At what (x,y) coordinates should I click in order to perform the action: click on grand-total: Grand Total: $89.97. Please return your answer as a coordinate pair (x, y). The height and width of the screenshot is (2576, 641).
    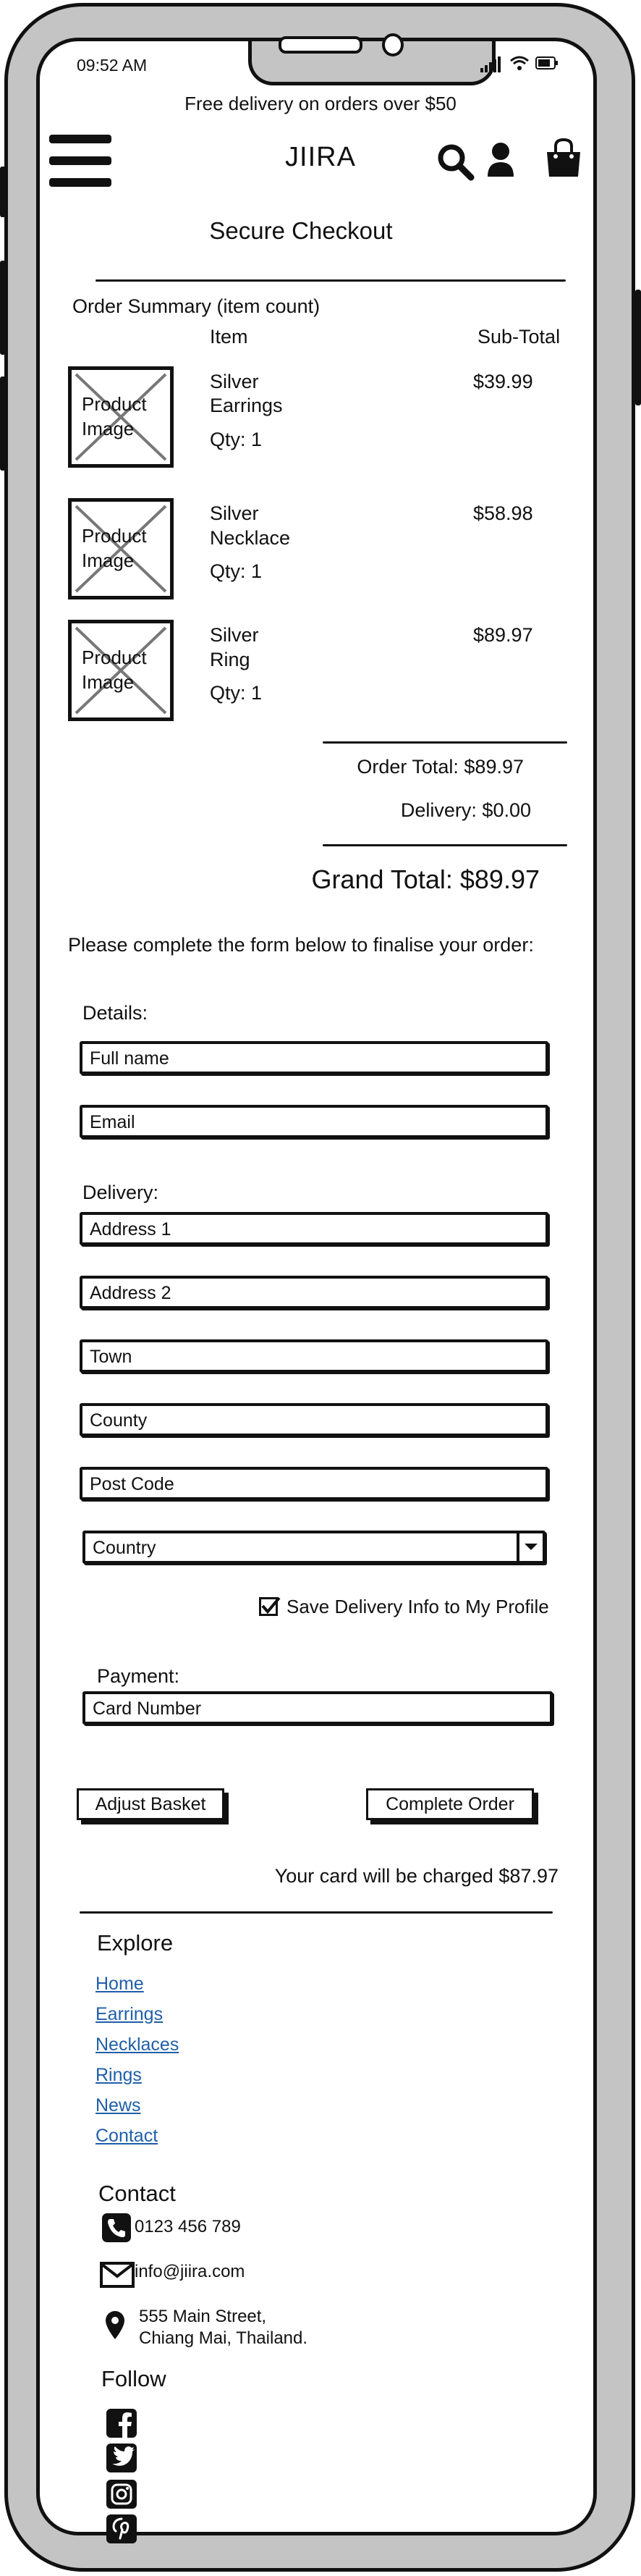
    Looking at the image, I should click on (425, 879).